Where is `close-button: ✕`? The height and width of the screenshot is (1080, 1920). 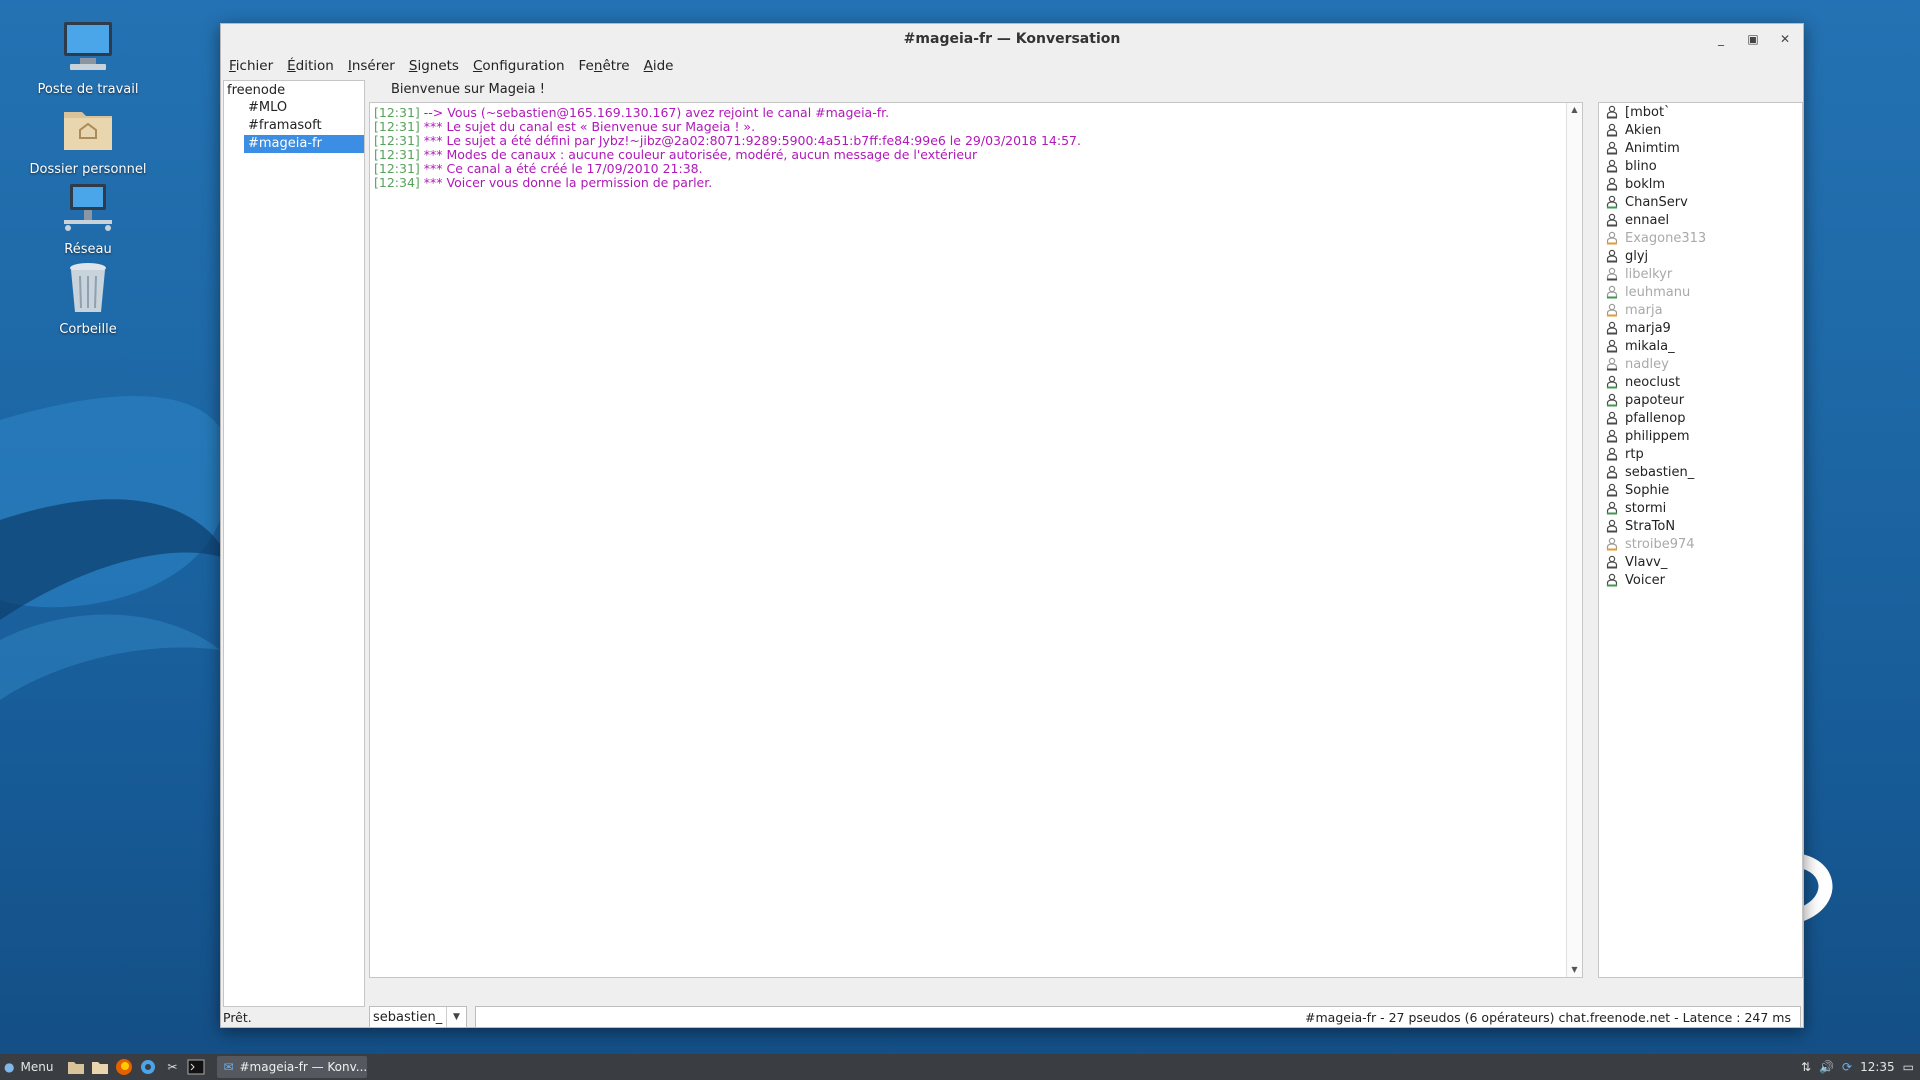 close-button: ✕ is located at coordinates (1785, 39).